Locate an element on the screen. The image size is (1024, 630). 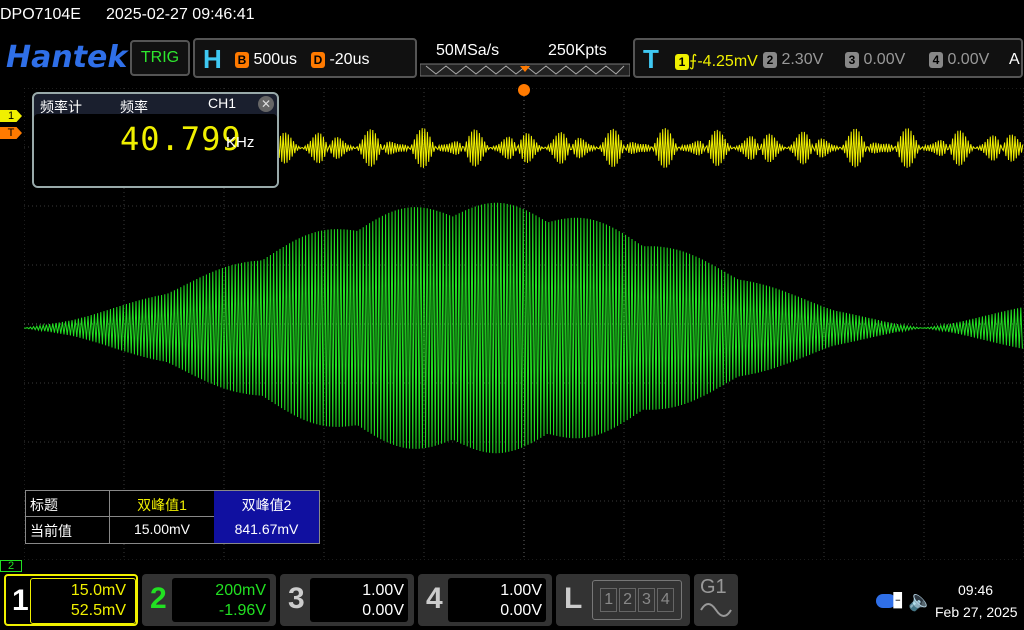
horizontal-panel: H B 500us D -20us is located at coordinates (305, 58).